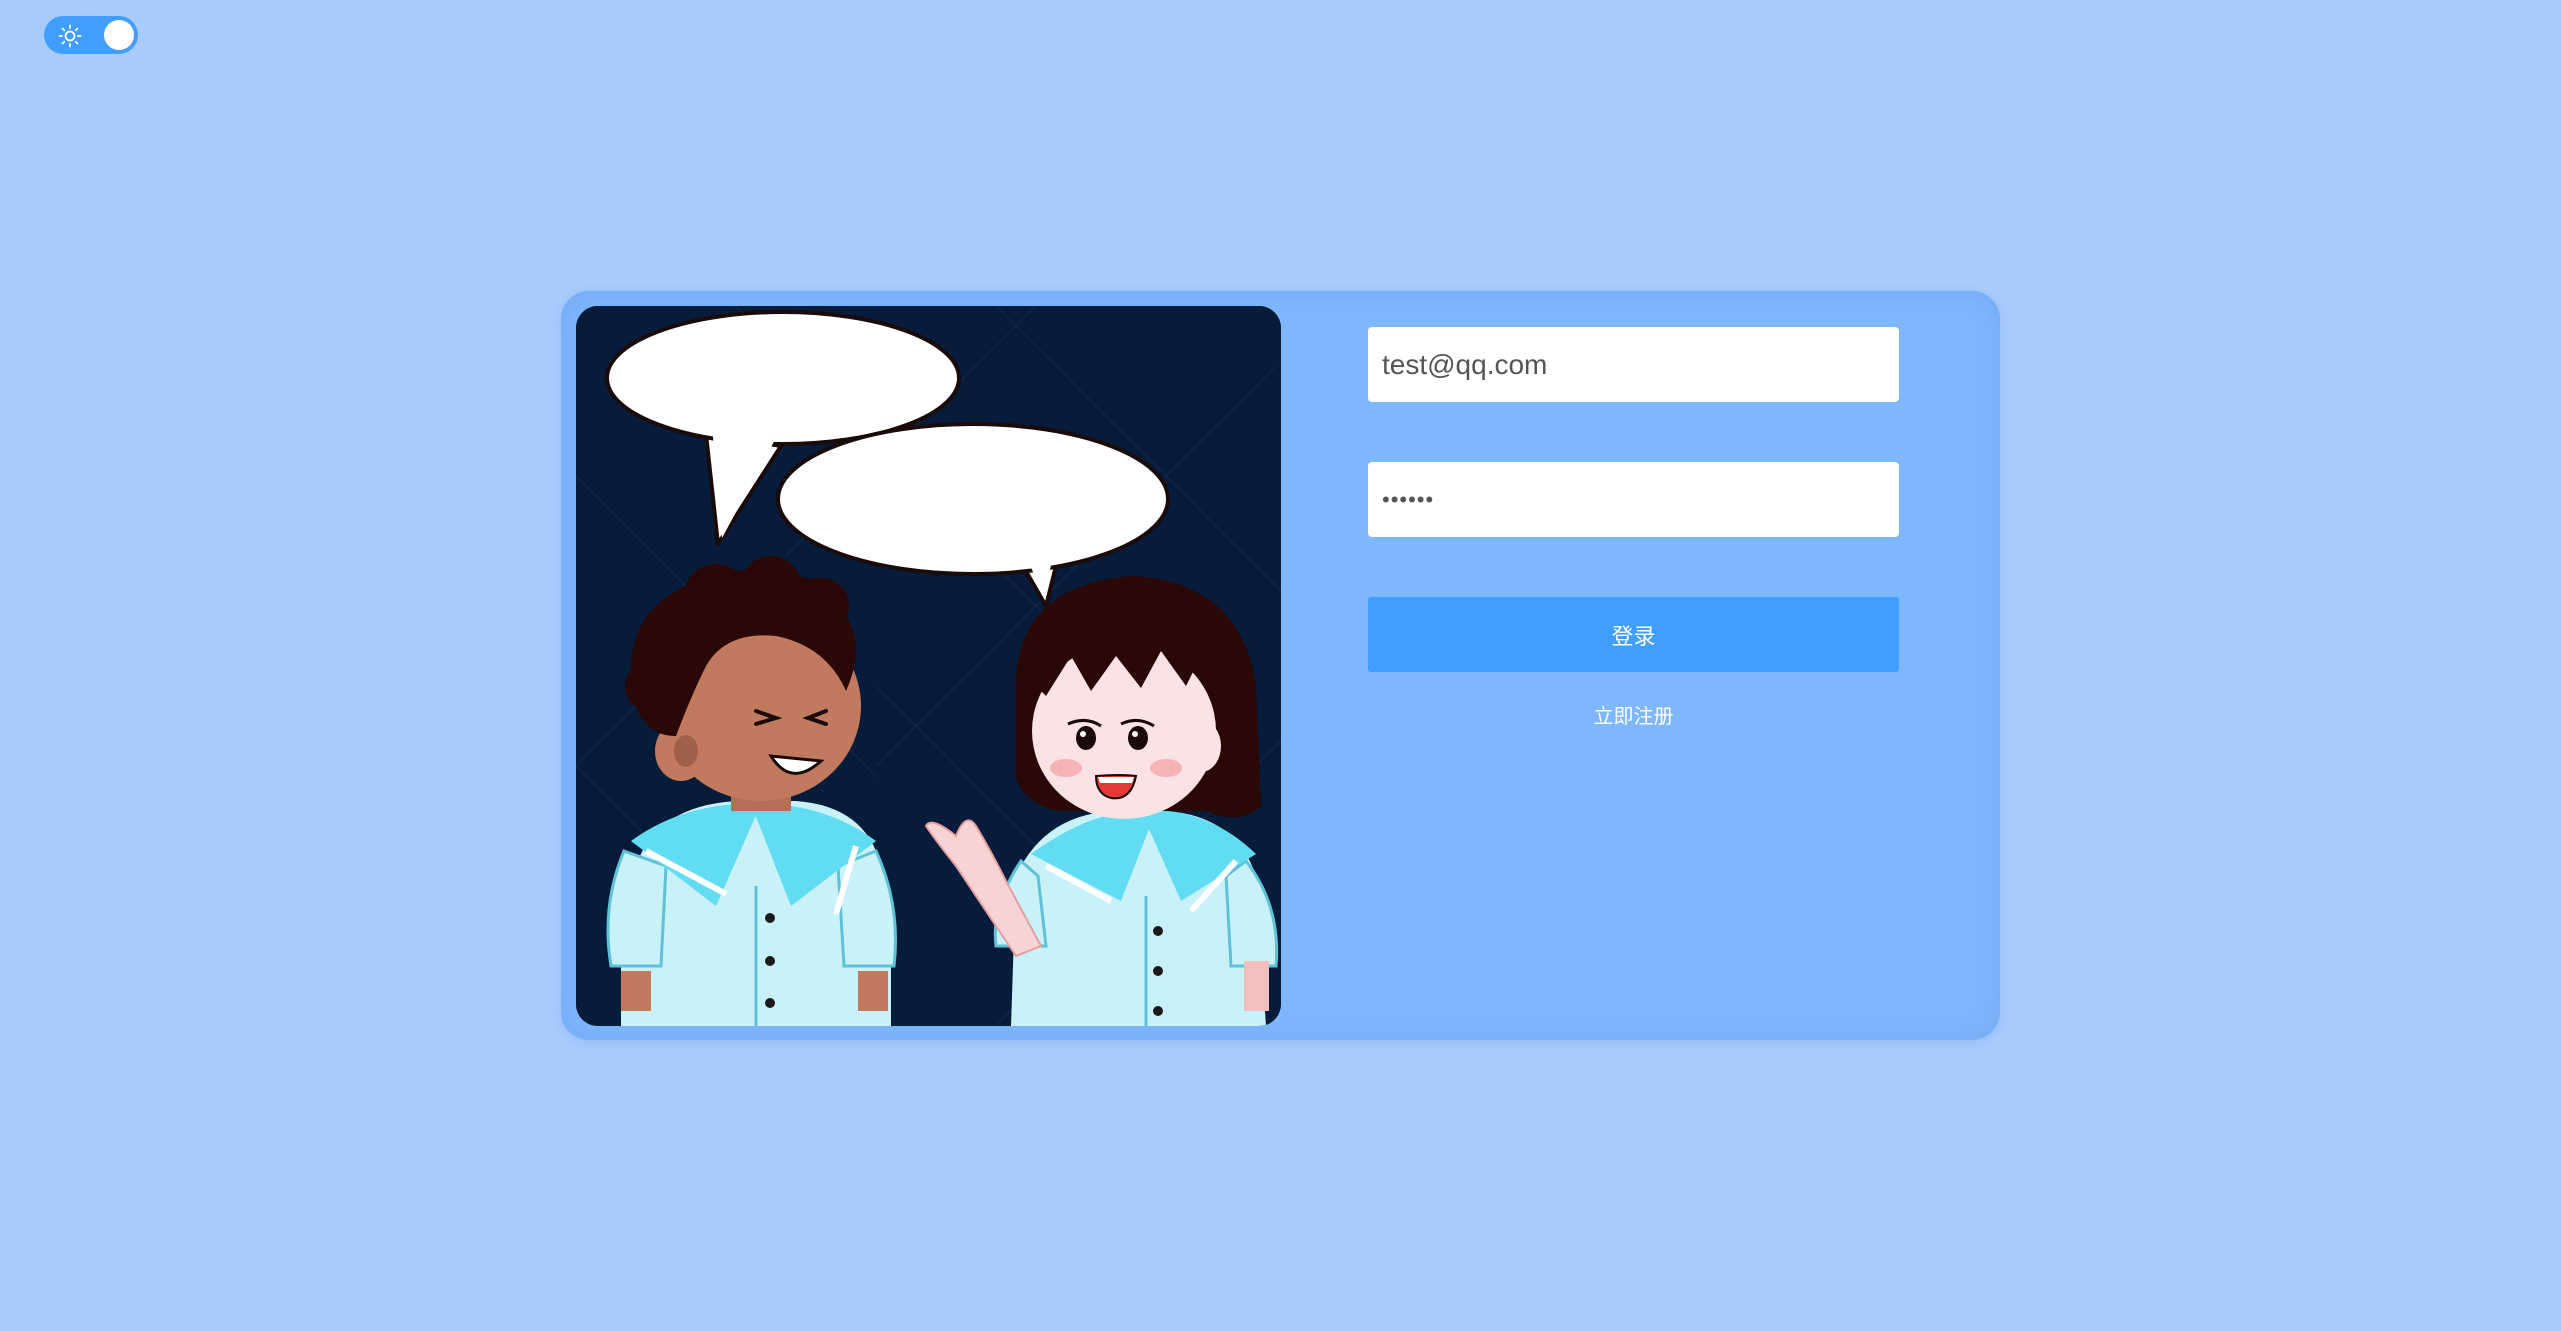 The width and height of the screenshot is (2561, 1331). Describe the element at coordinates (1633, 499) in the screenshot. I see `password-input` at that location.